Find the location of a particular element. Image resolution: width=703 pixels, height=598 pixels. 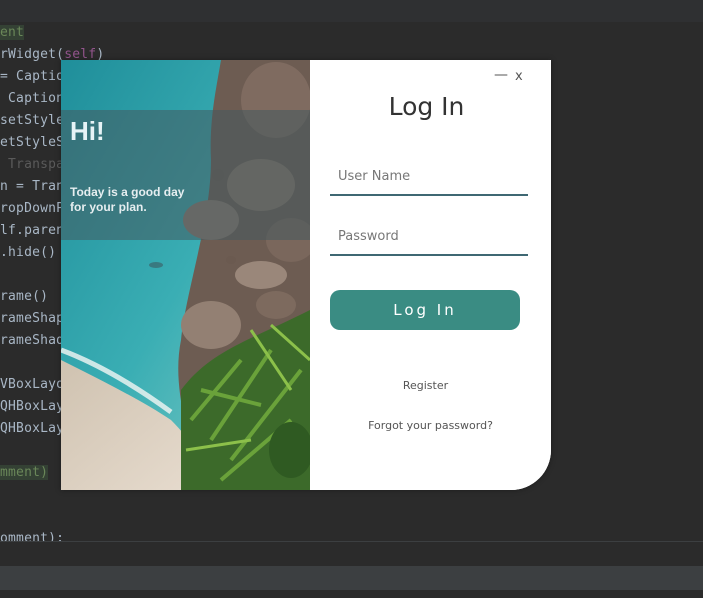

code-line: lf.paren is located at coordinates (32, 230).